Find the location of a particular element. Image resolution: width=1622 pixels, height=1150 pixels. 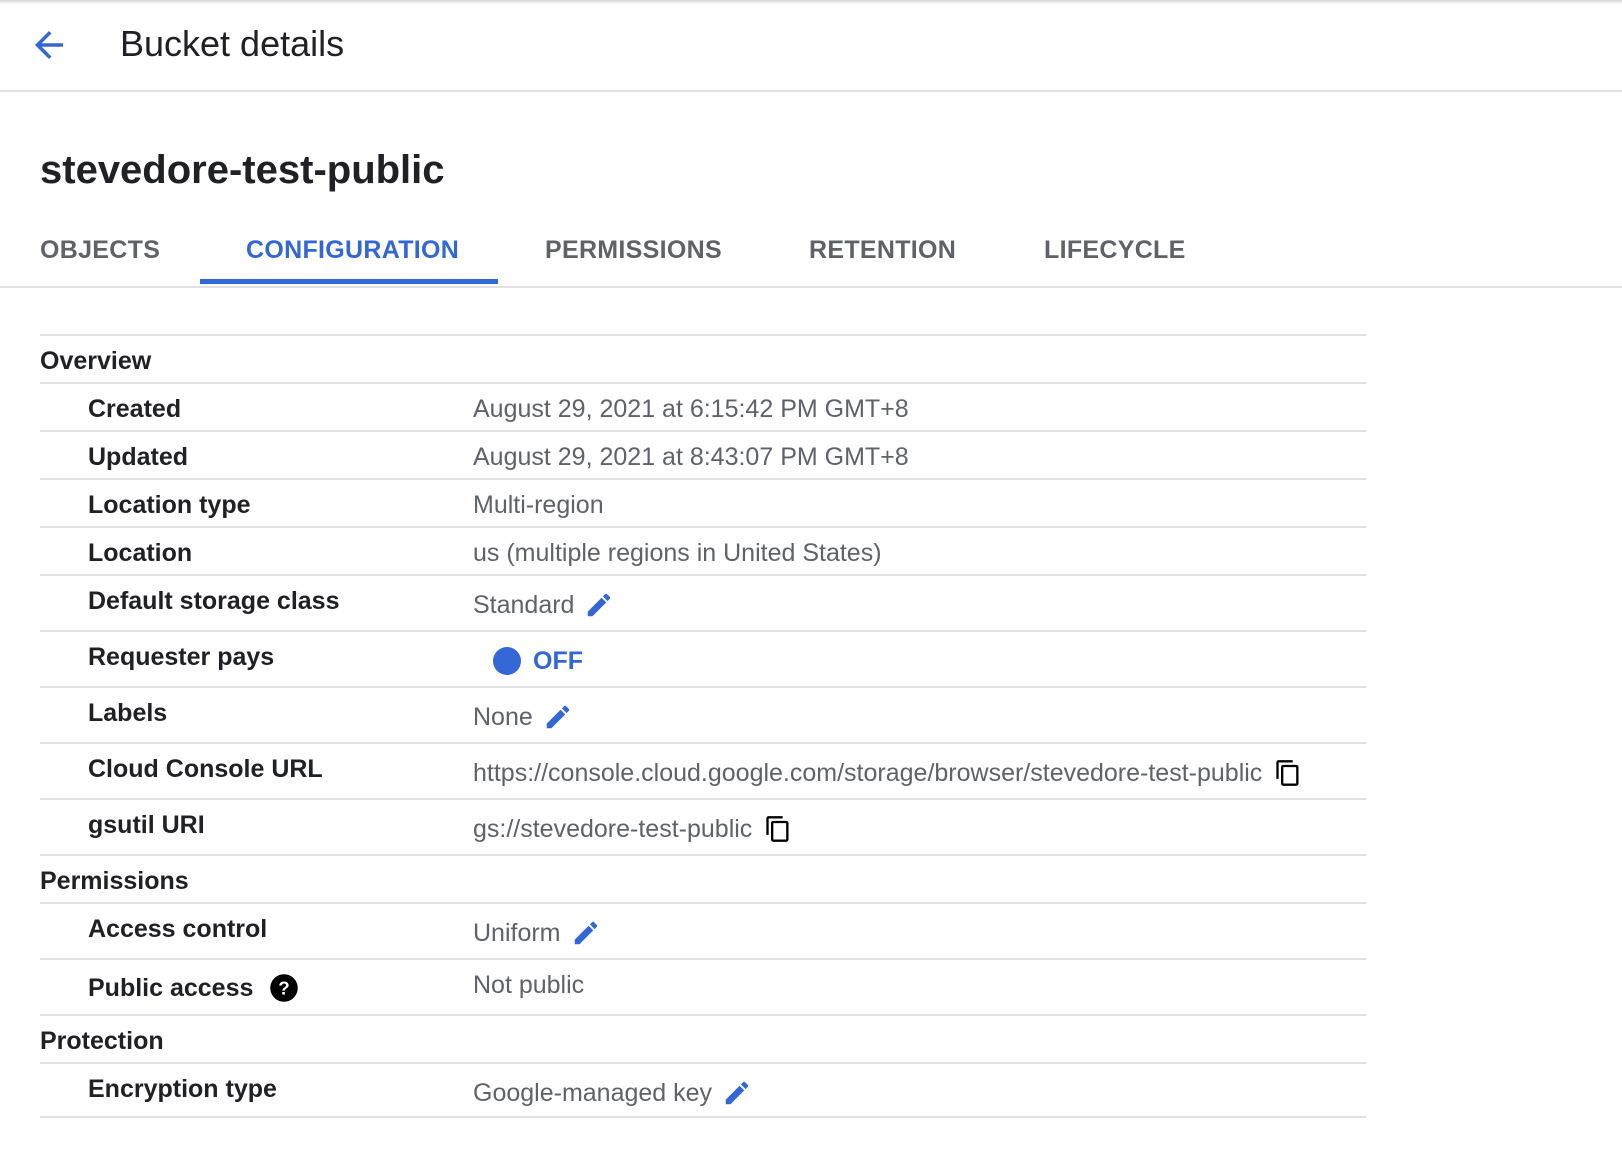

tab-objects: OBJECTS is located at coordinates (100, 254).